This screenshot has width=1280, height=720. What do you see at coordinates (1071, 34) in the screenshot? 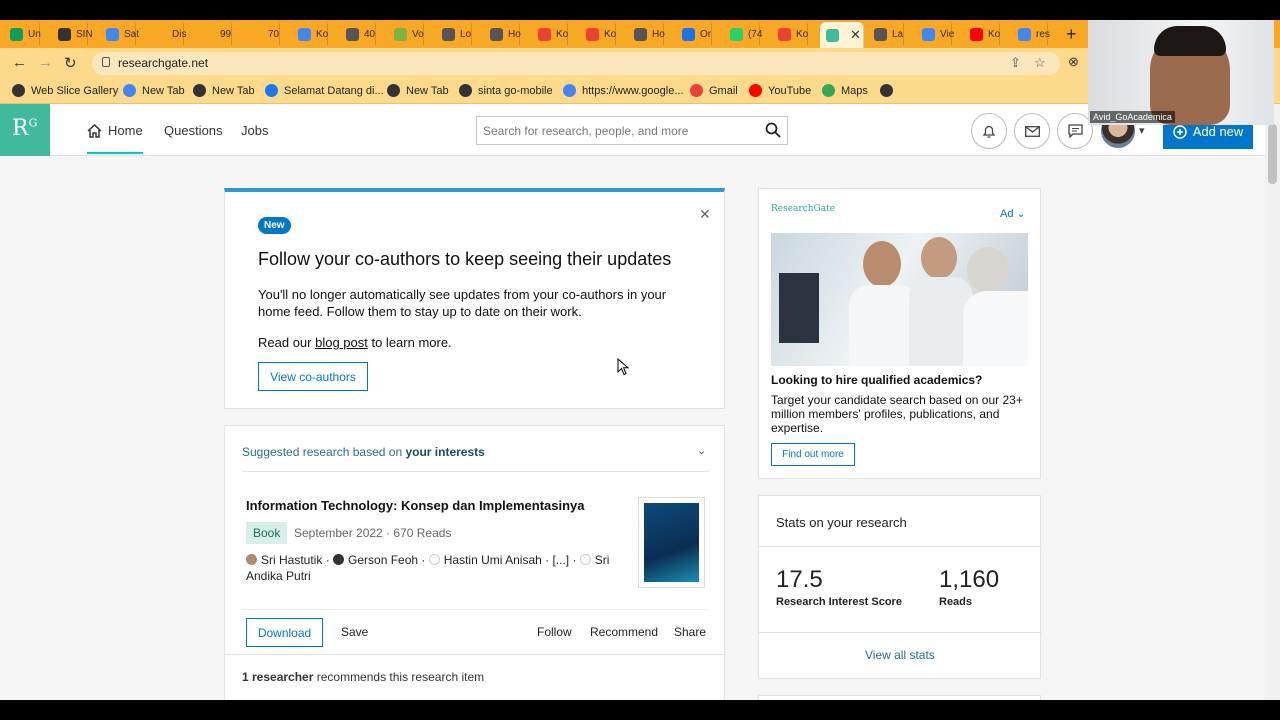
I see `new-tab-button: +` at bounding box center [1071, 34].